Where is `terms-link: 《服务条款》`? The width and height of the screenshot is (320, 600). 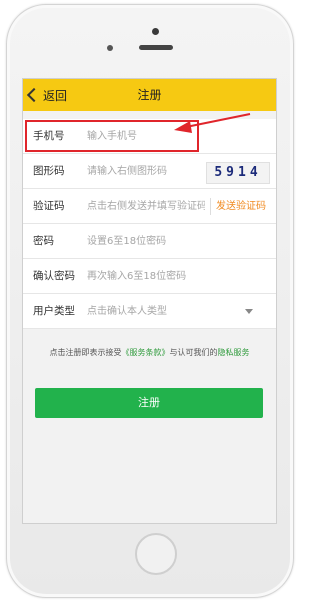
terms-link: 《服务条款》 is located at coordinates (146, 352).